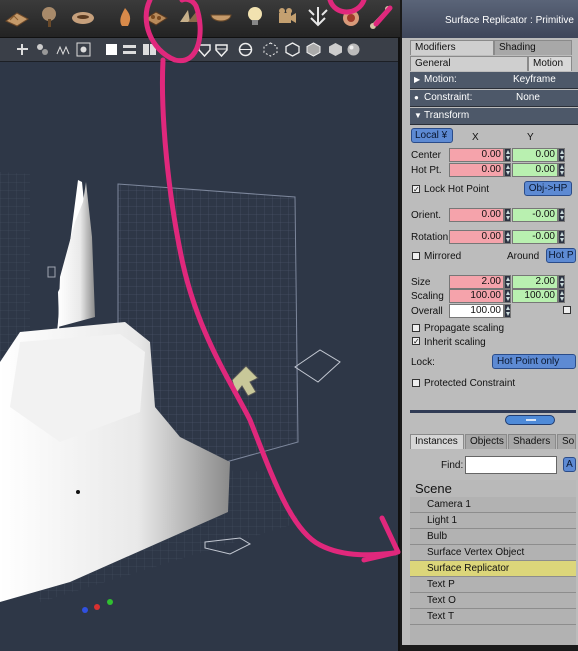  Describe the element at coordinates (457, 189) in the screenshot. I see `lock-hot-point-label: Lock Hot Point` at that location.